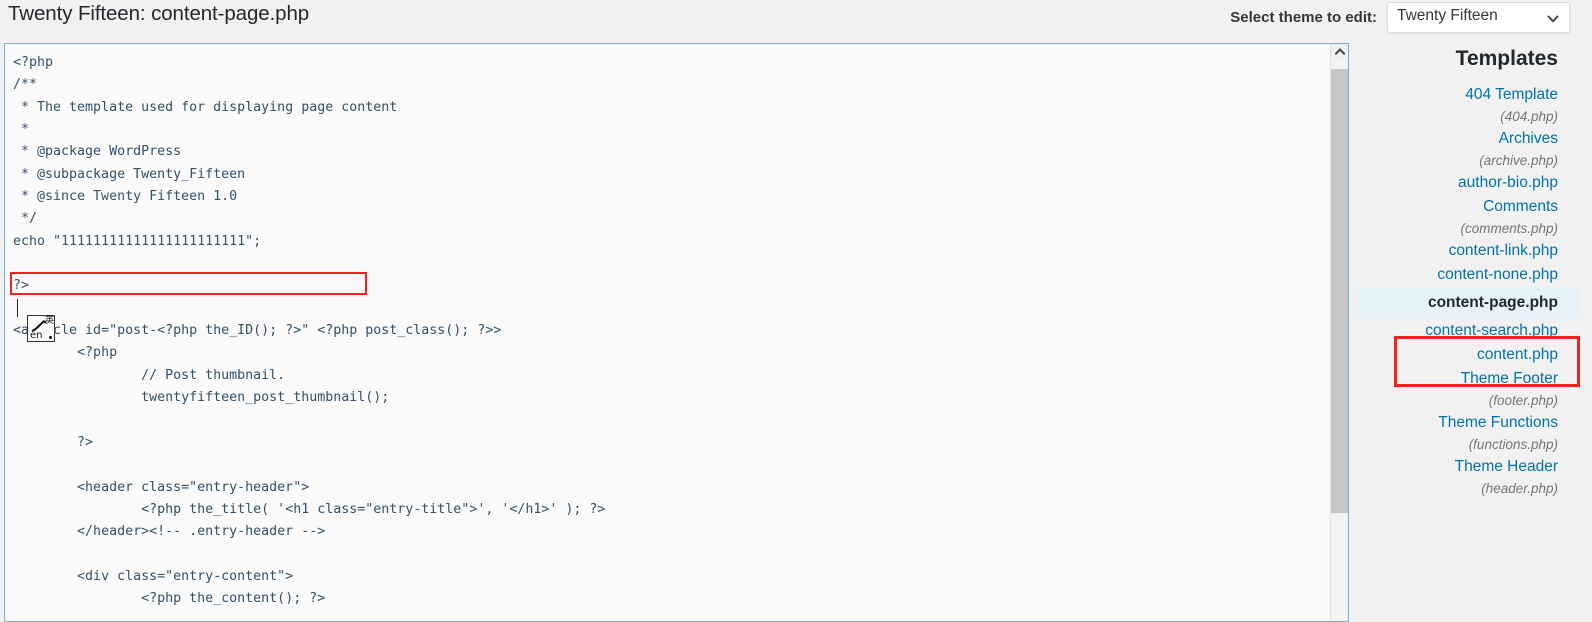  What do you see at coordinates (36, 335) in the screenshot?
I see `ime-language-label: en` at bounding box center [36, 335].